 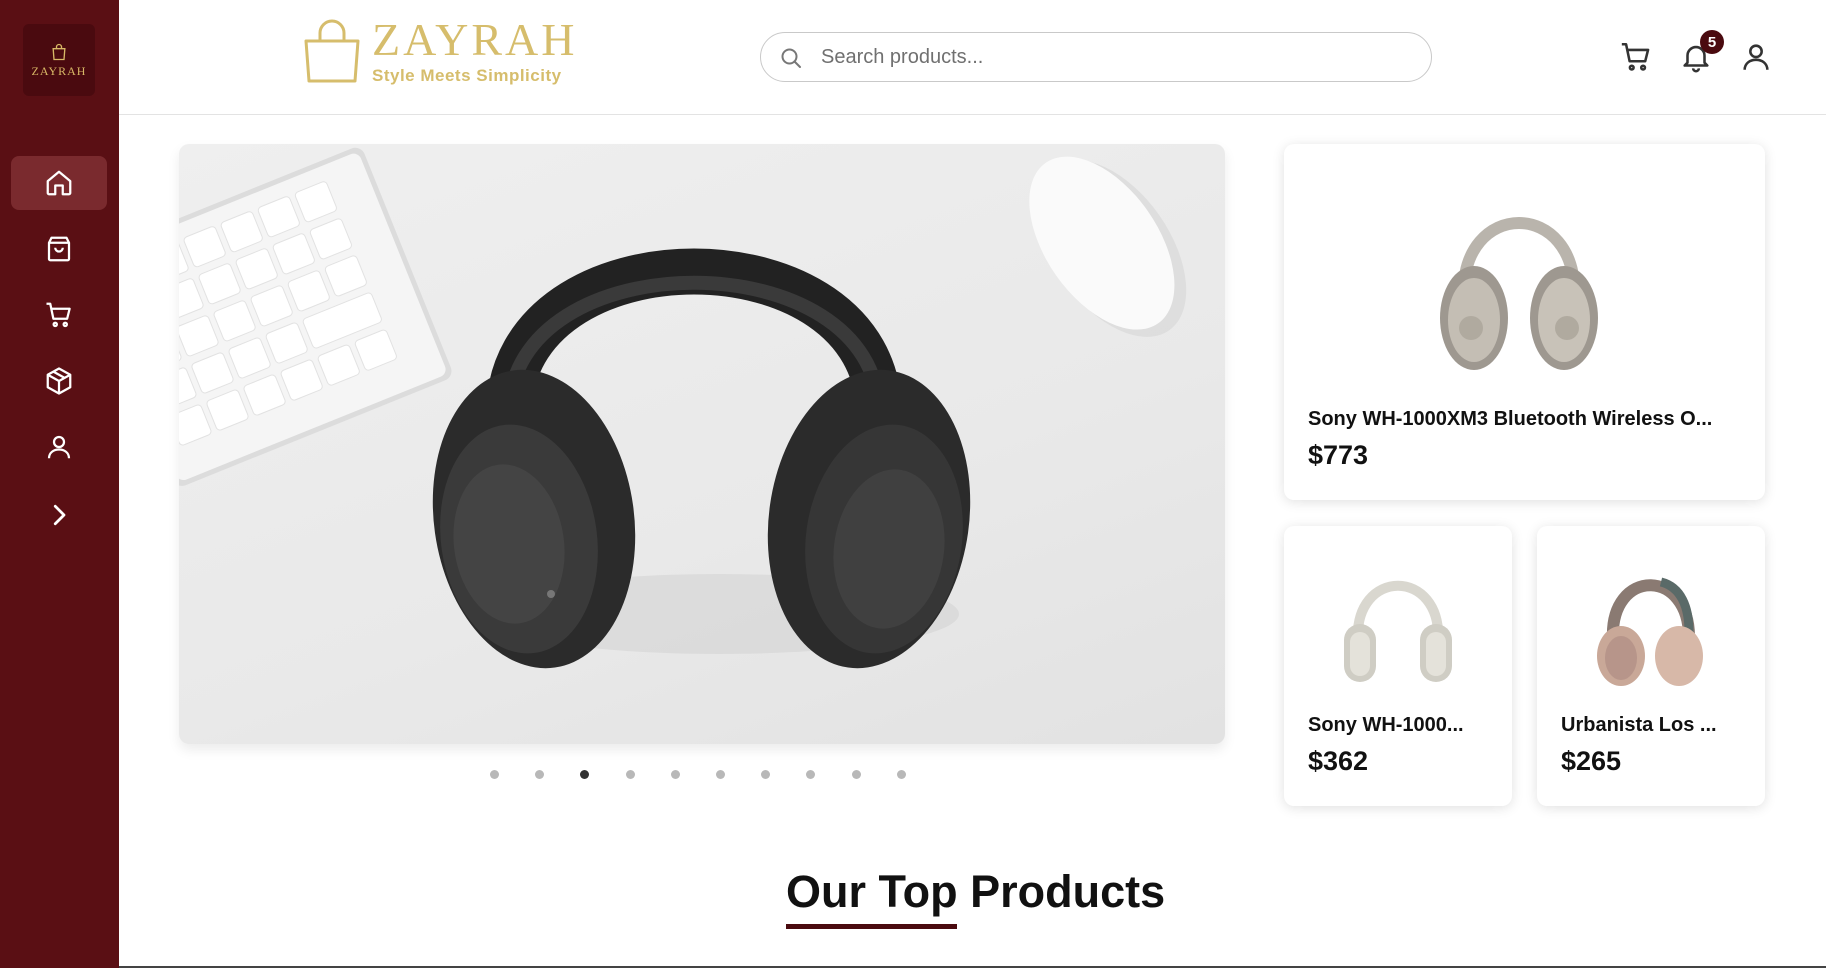 I want to click on sidebar-item-home, so click(x=59, y=183).